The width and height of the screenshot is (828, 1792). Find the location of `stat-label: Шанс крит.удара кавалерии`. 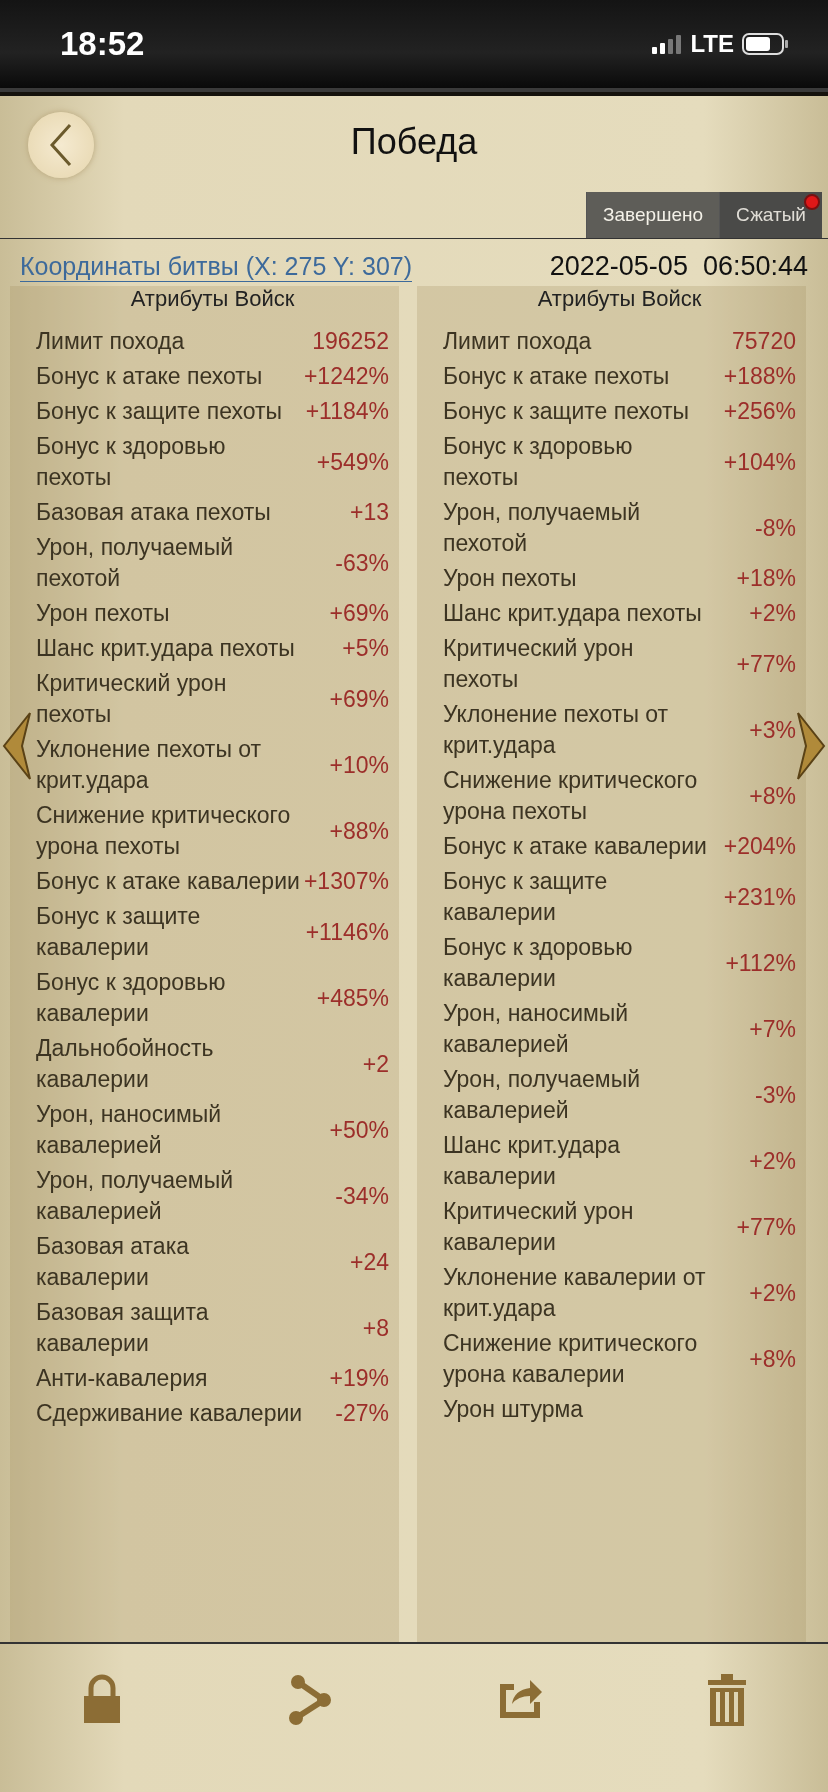

stat-label: Шанс крит.удара кавалерии is located at coordinates (532, 1161).